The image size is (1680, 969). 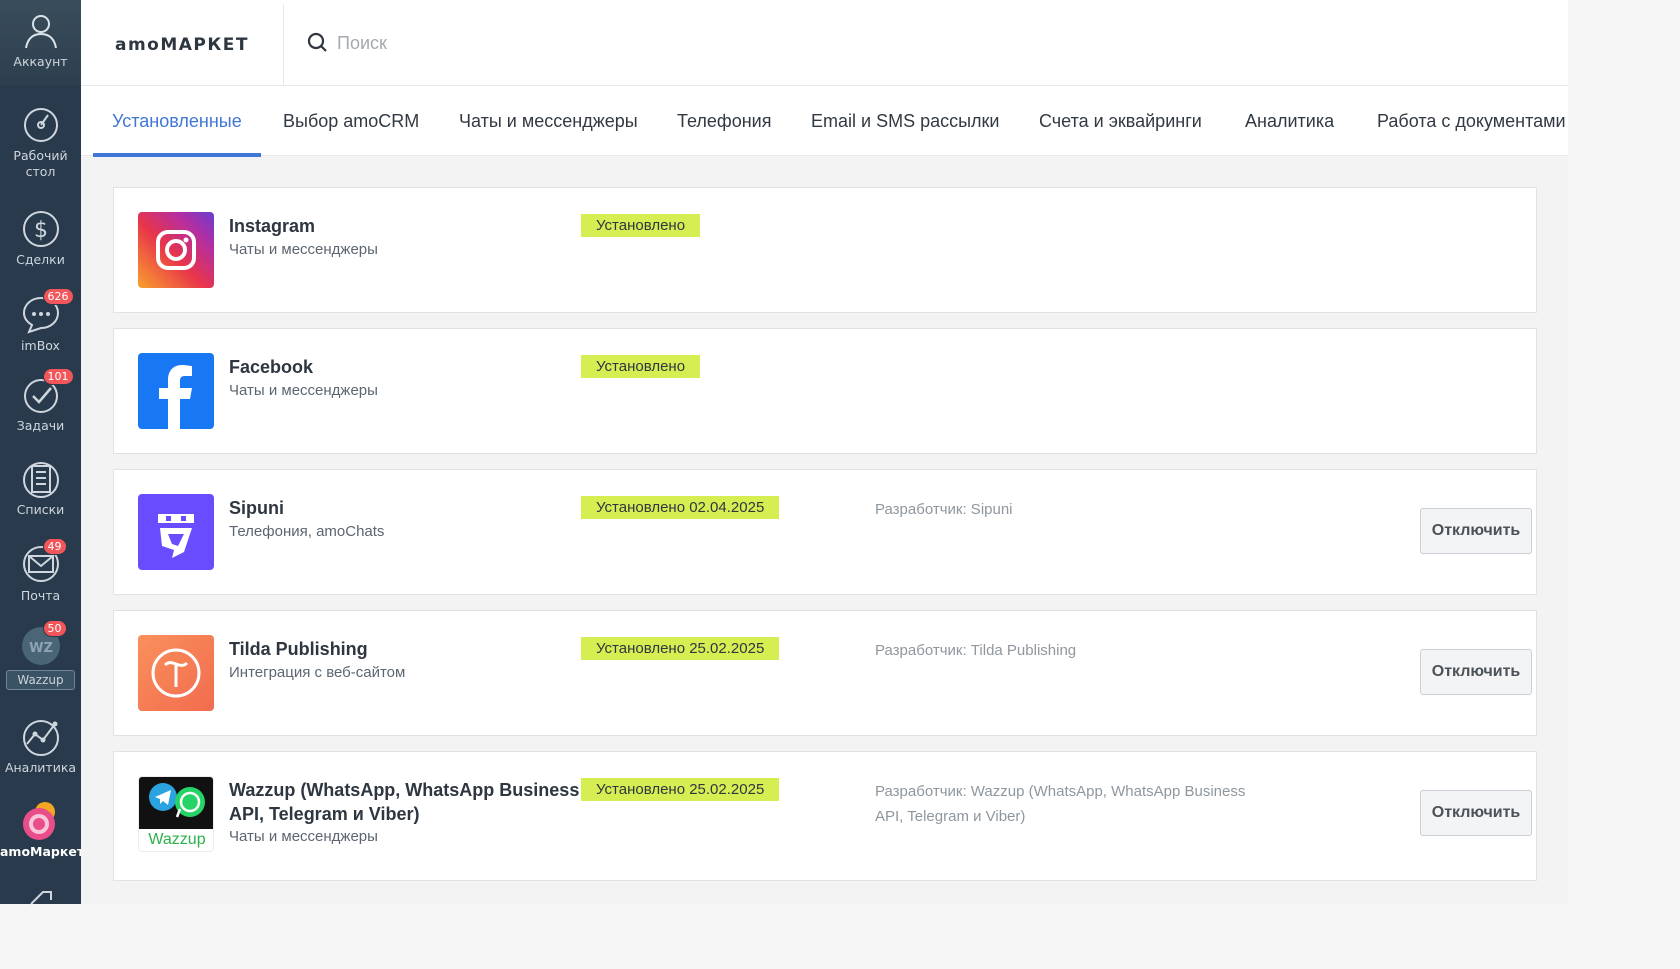 What do you see at coordinates (905, 121) in the screenshot?
I see `tab-email-sms: Email и SMS рассылки` at bounding box center [905, 121].